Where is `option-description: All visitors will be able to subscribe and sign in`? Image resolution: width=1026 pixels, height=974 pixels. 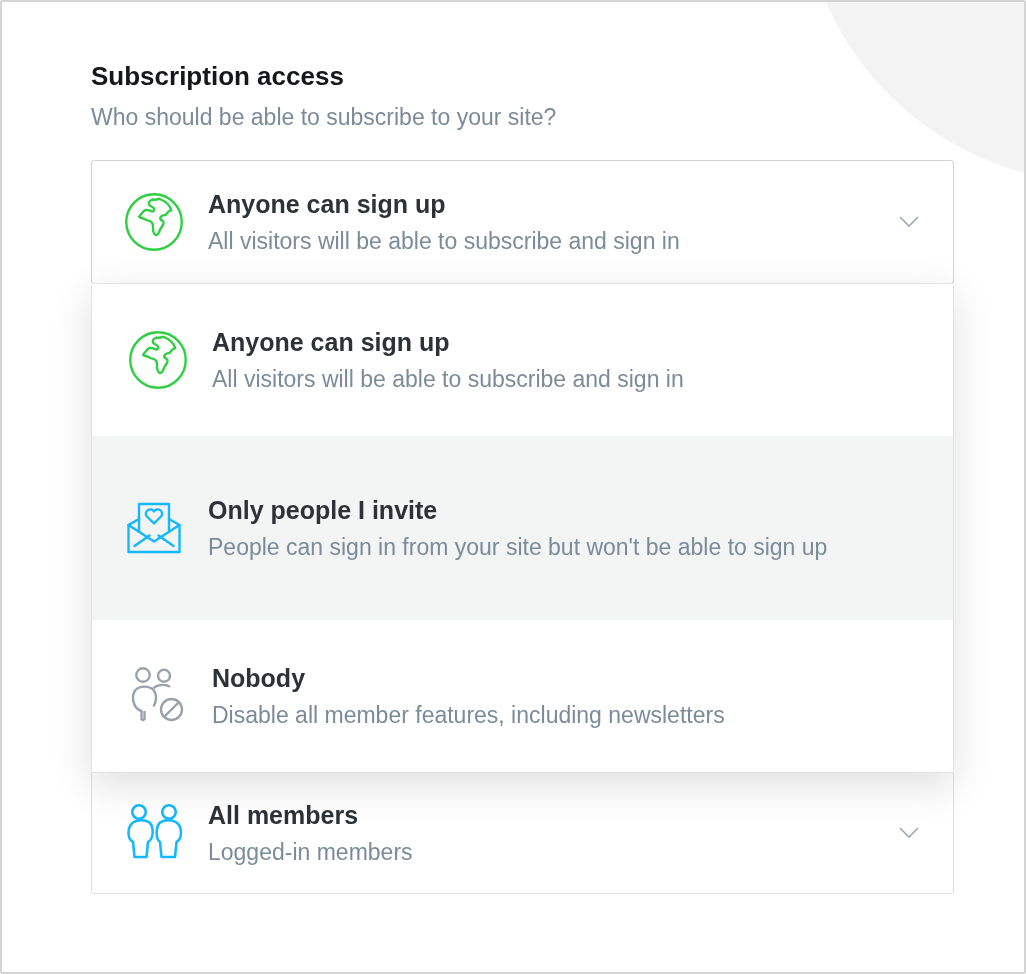 option-description: All visitors will be able to subscribe and sign in is located at coordinates (448, 379).